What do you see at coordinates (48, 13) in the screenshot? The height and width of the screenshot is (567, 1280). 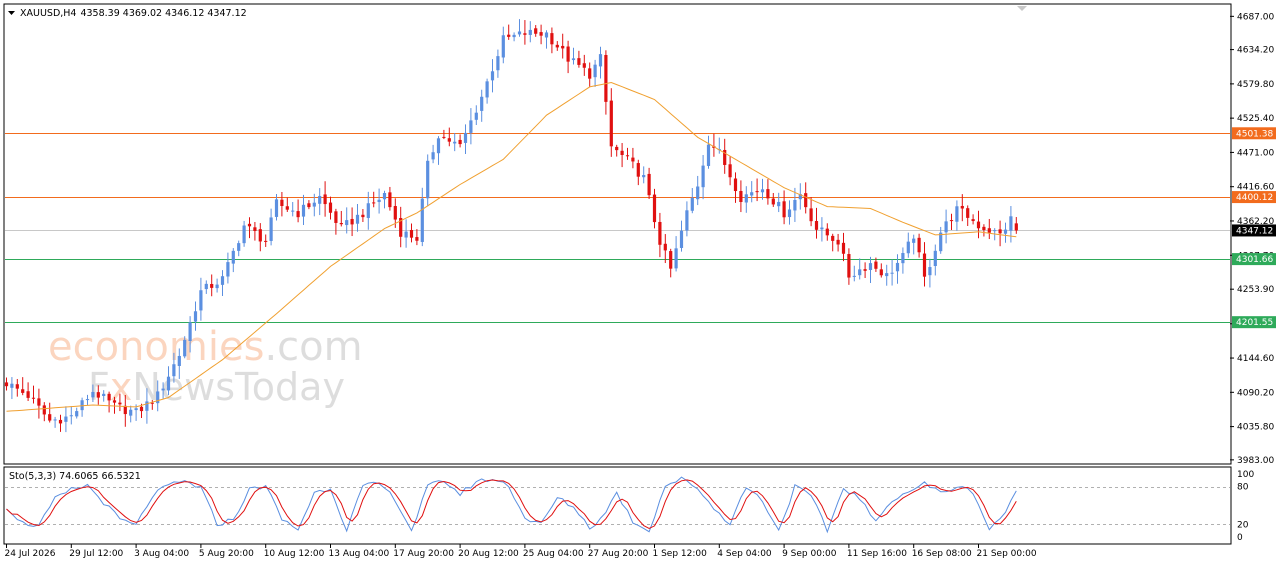 I see `symbol-label: XAUUSD,H4` at bounding box center [48, 13].